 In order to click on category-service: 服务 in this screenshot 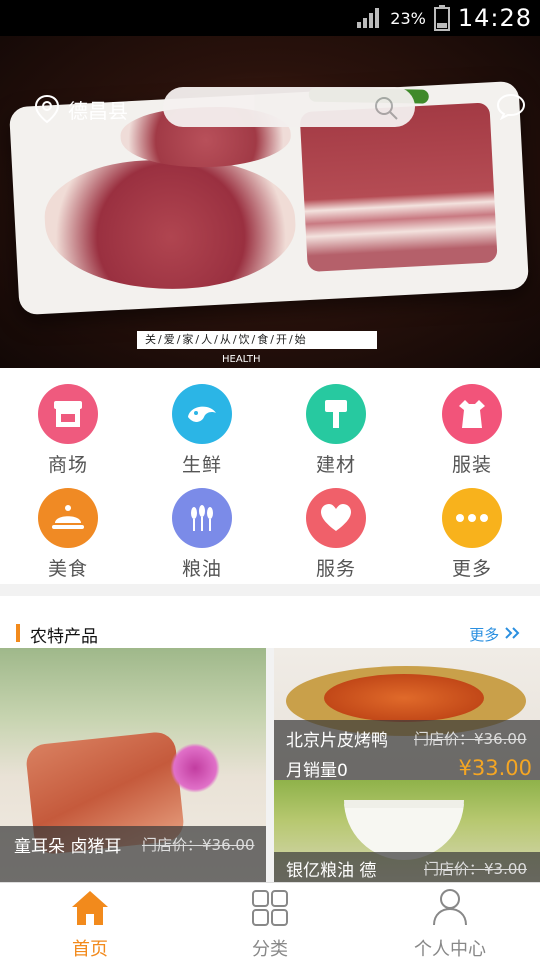, I will do `click(336, 534)`.